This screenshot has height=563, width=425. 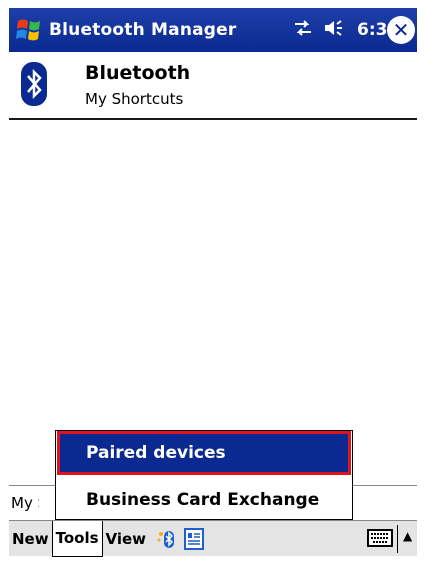 I want to click on page-title: Bluetooth, so click(x=138, y=73).